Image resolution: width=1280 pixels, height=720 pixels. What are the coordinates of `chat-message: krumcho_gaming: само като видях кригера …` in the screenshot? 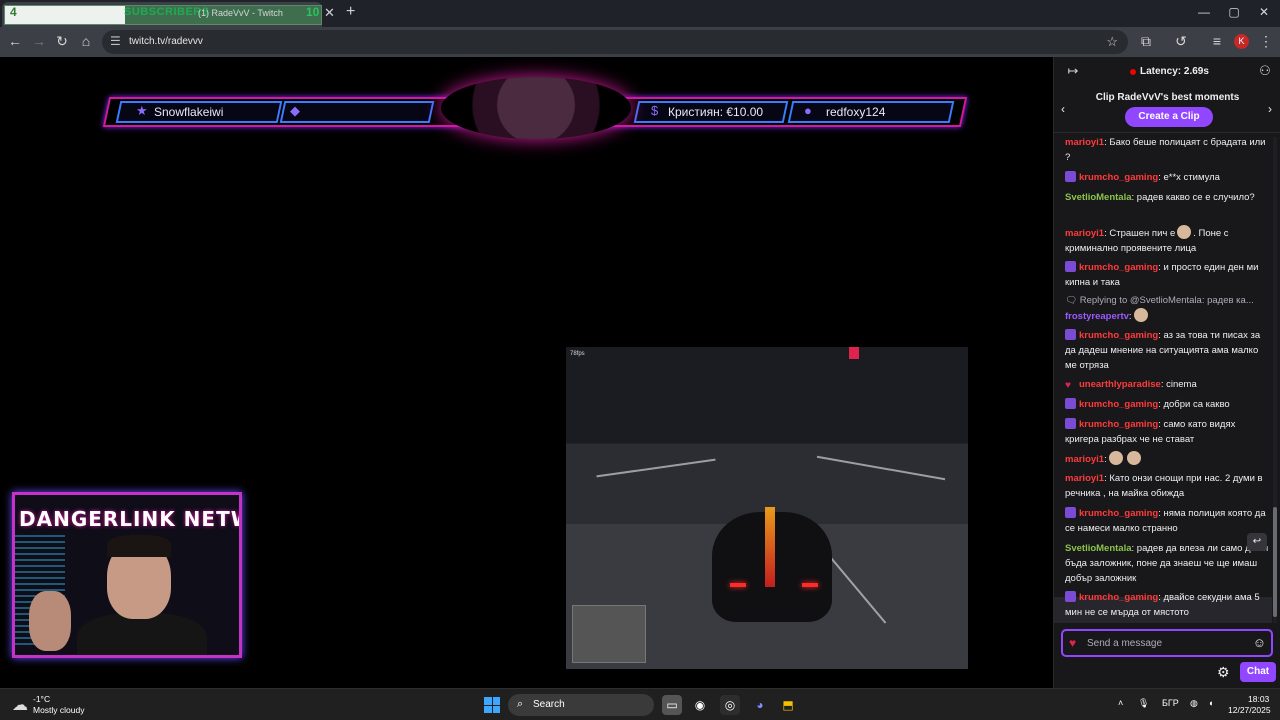 It's located at (1167, 432).